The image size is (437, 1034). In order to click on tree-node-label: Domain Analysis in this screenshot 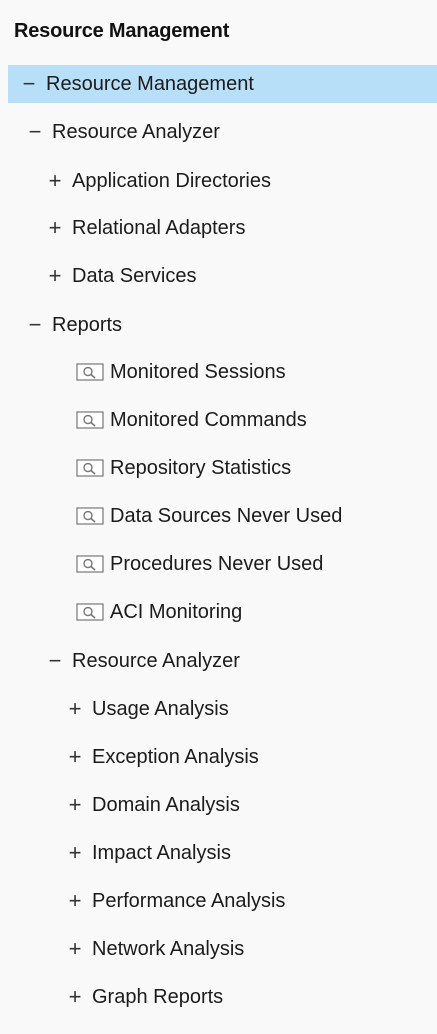, I will do `click(166, 804)`.